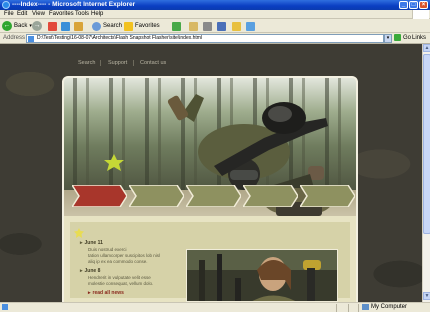 This screenshot has width=430, height=312. What do you see at coordinates (426, 48) in the screenshot?
I see `scroll-up-button: ▲` at bounding box center [426, 48].